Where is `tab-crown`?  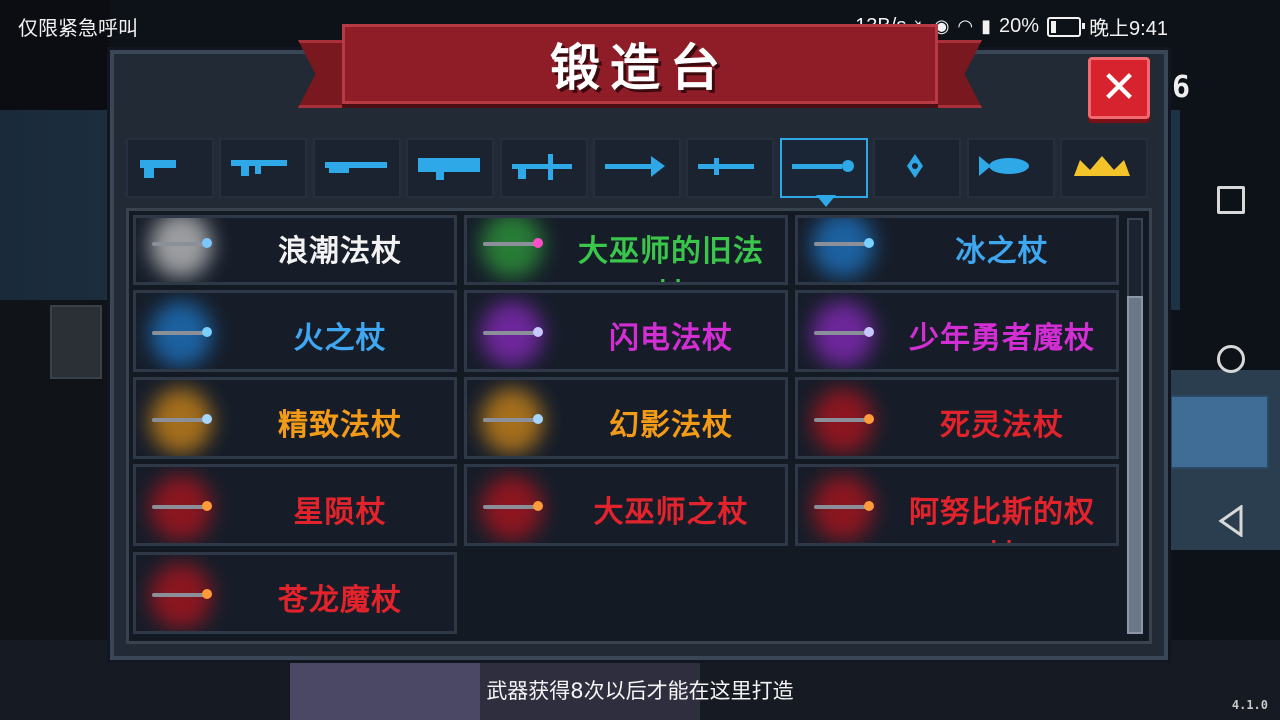
tab-crown is located at coordinates (1104, 168).